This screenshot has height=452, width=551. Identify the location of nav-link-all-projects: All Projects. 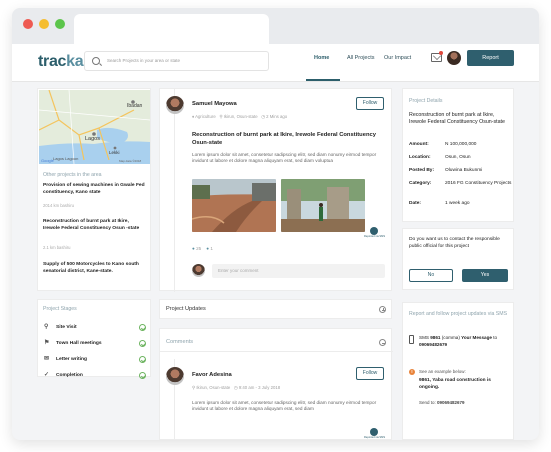
(361, 58).